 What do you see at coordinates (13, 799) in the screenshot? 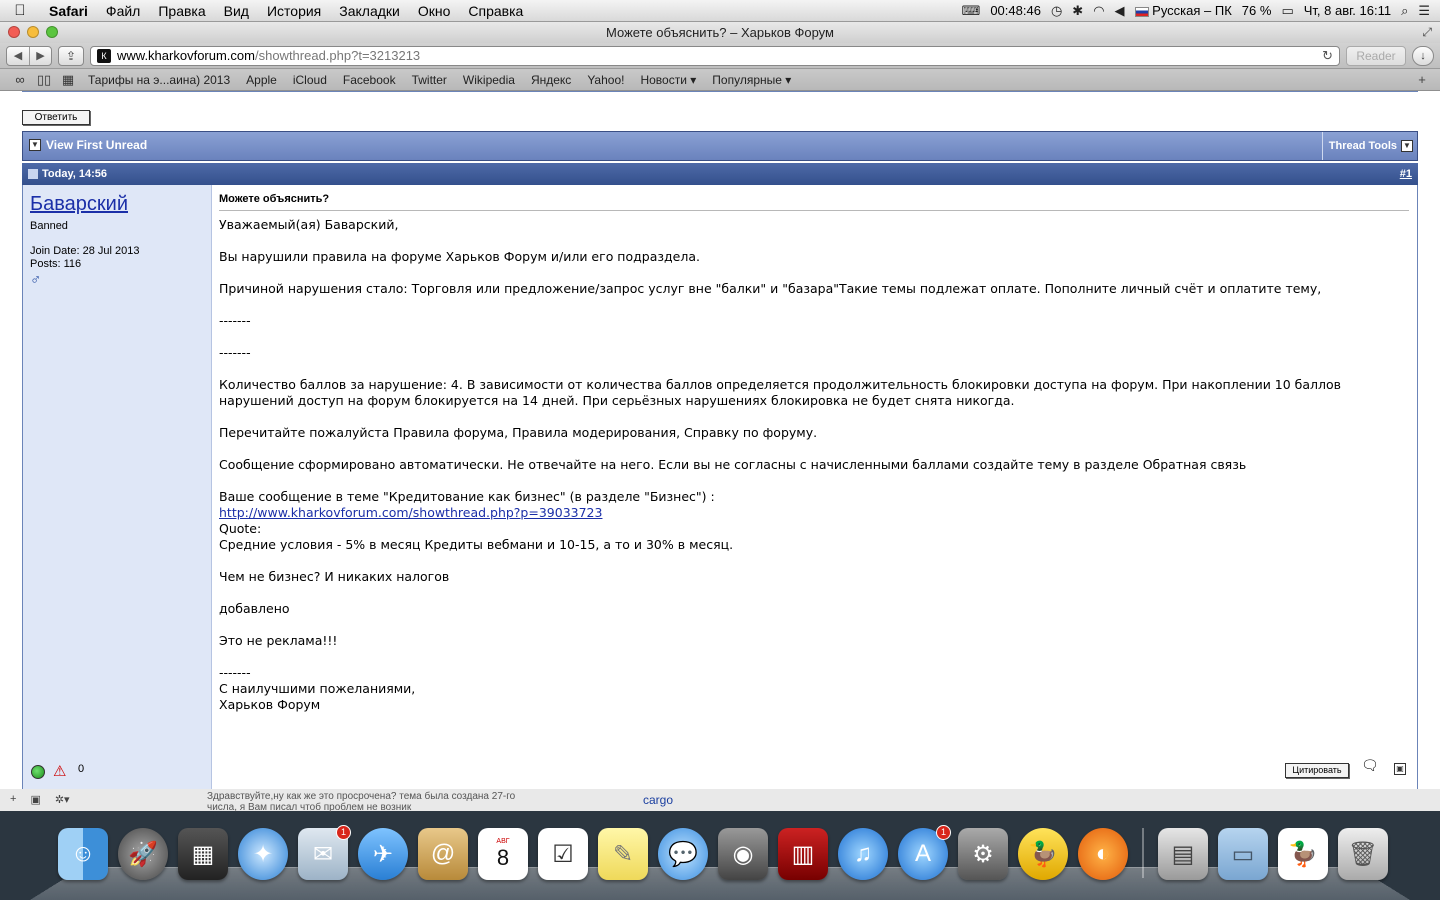
I see `add-icon: +` at bounding box center [13, 799].